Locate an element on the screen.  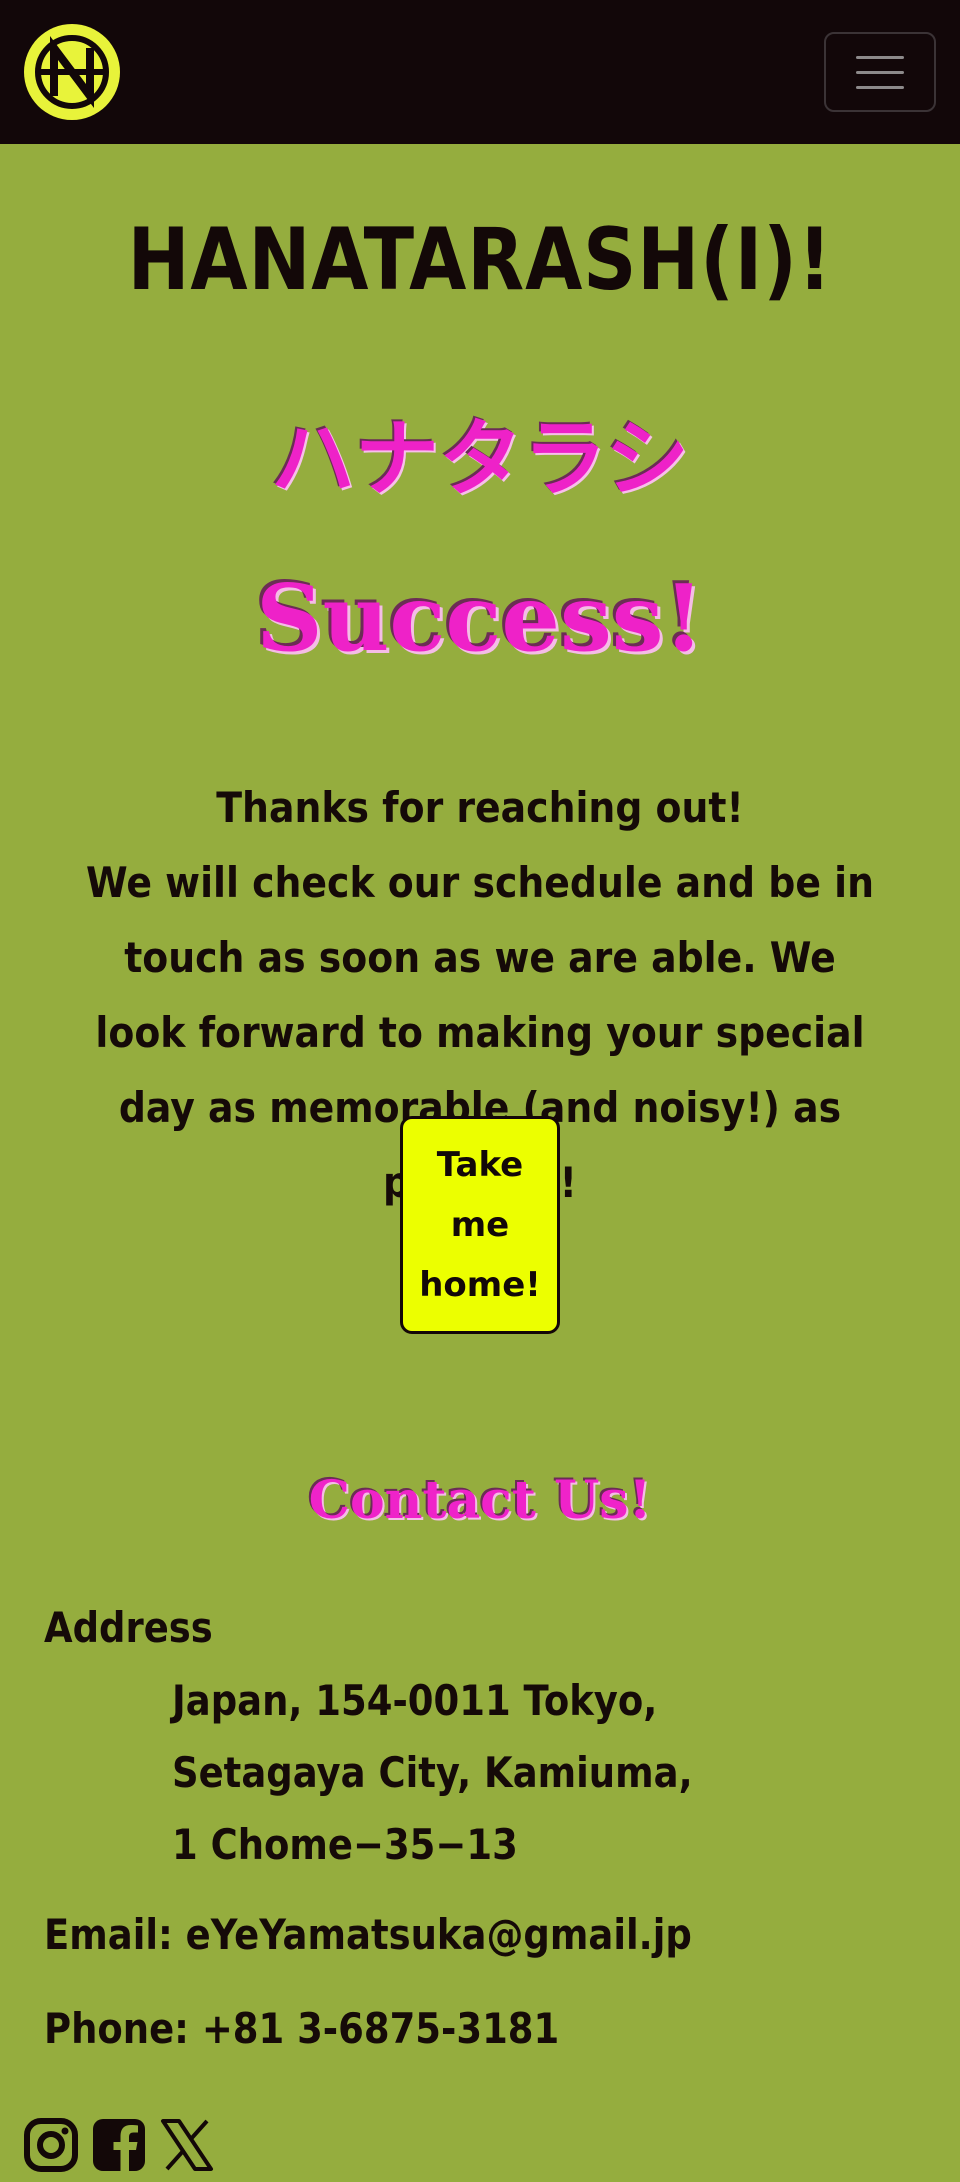
hamburger-menu-button is located at coordinates (880, 72).